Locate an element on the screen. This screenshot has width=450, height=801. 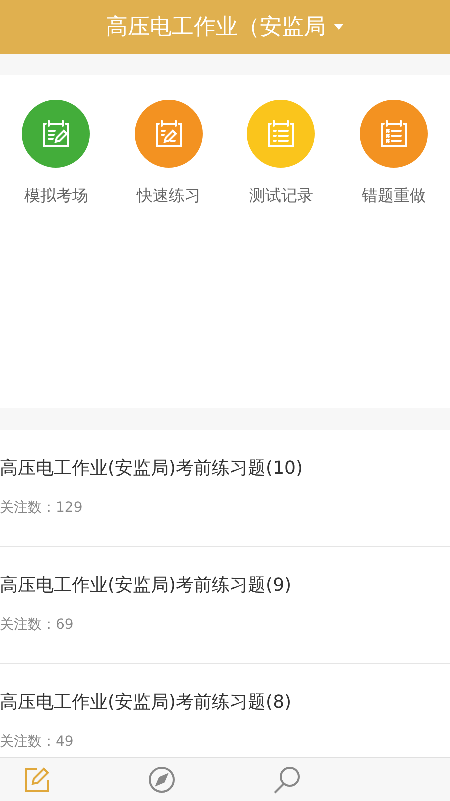
paper-item: 高压电工作业(安监局)考前练习题(9) 关注数：69 is located at coordinates (225, 605).